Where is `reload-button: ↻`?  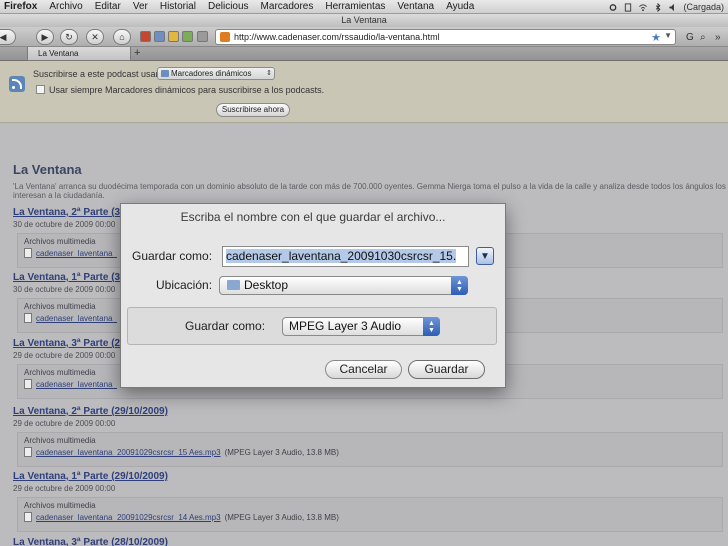 reload-button: ↻ is located at coordinates (69, 37).